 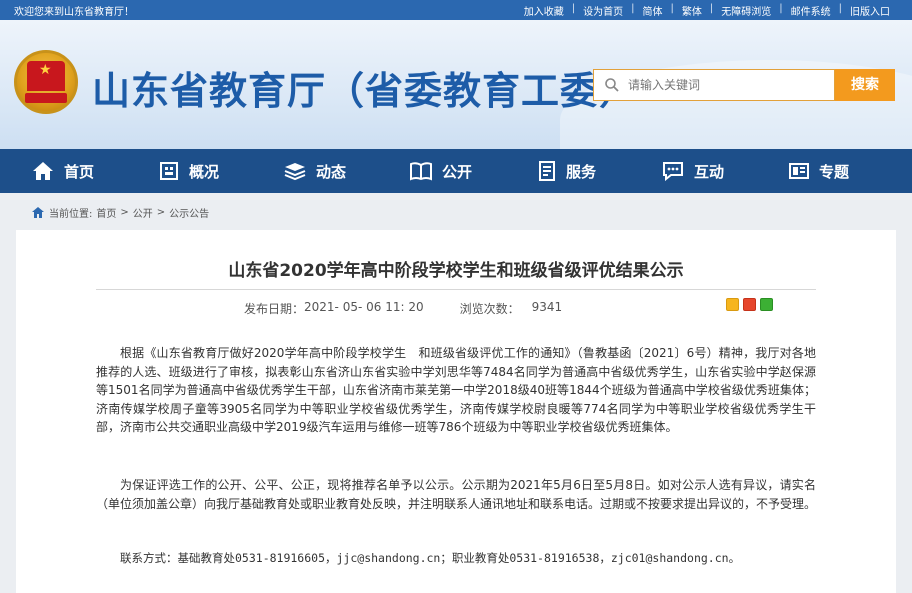 I want to click on nav-item-overview: 概况, so click(x=189, y=171).